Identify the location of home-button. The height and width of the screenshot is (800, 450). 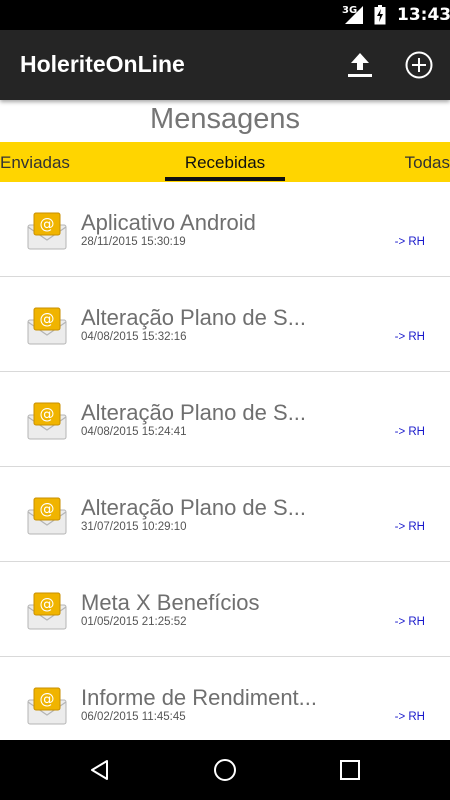
(225, 770).